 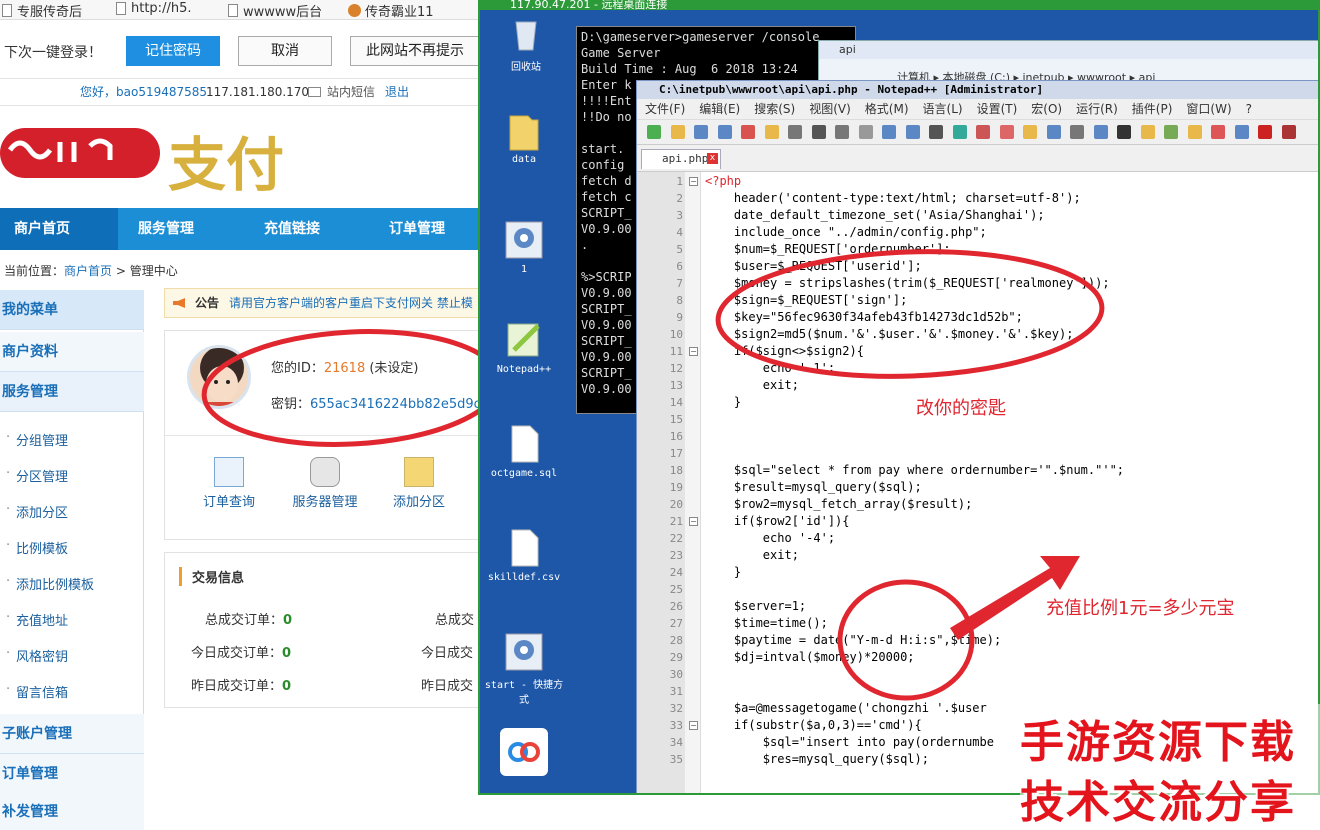 I want to click on watermark-line-2: 技术交流分享, so click(x=1158, y=802).